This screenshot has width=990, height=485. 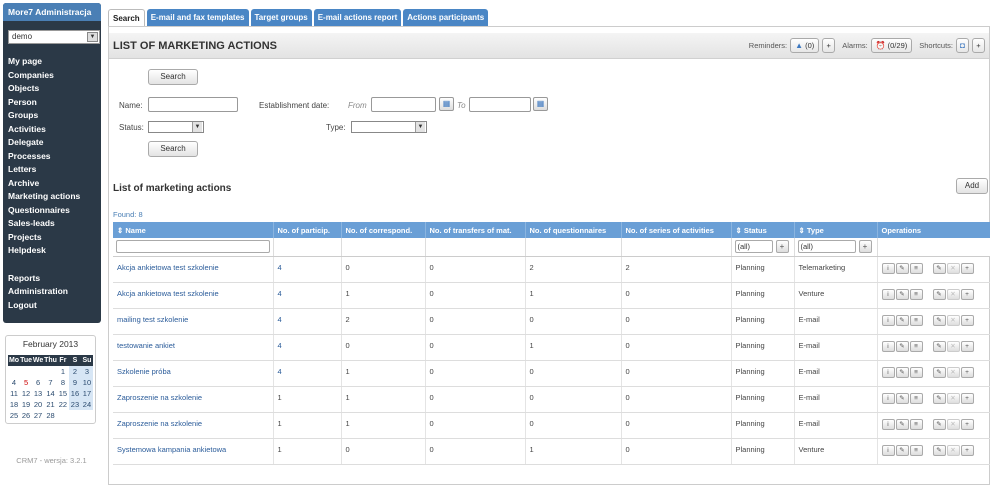 What do you see at coordinates (403, 104) in the screenshot?
I see `date-from-input` at bounding box center [403, 104].